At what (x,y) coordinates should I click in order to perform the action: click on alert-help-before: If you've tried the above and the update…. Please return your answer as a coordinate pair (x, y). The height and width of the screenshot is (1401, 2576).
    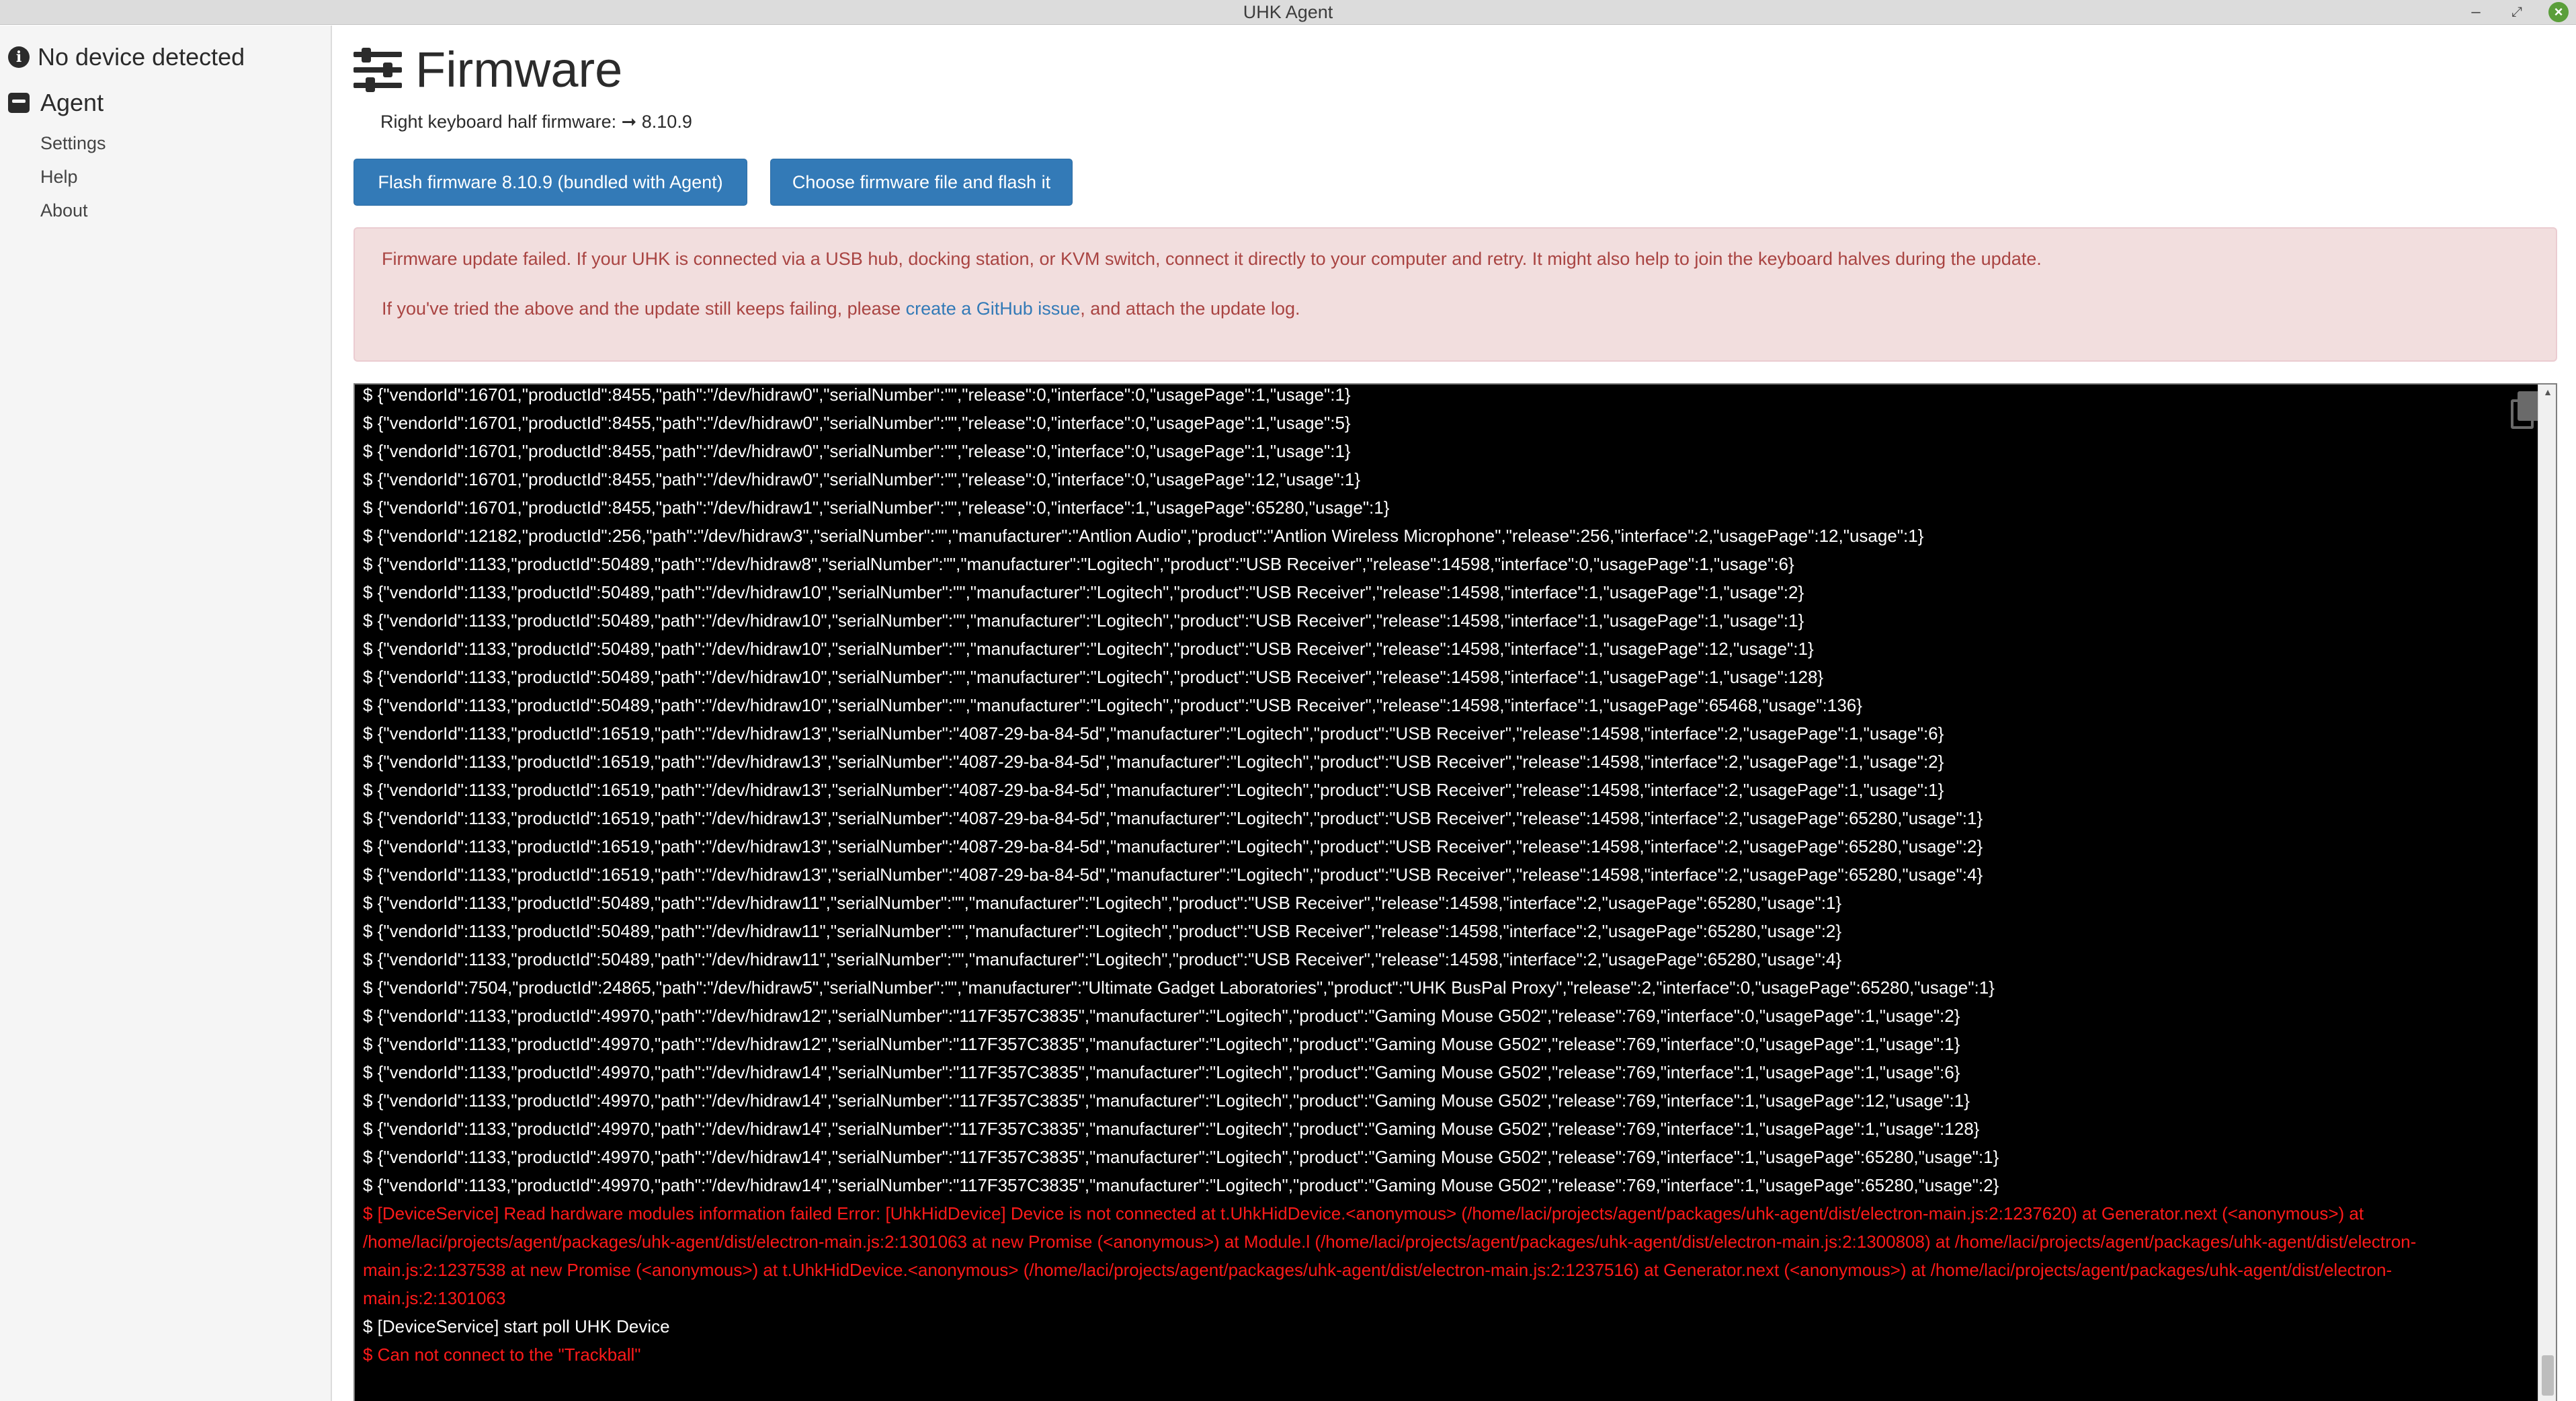
    Looking at the image, I should click on (644, 308).